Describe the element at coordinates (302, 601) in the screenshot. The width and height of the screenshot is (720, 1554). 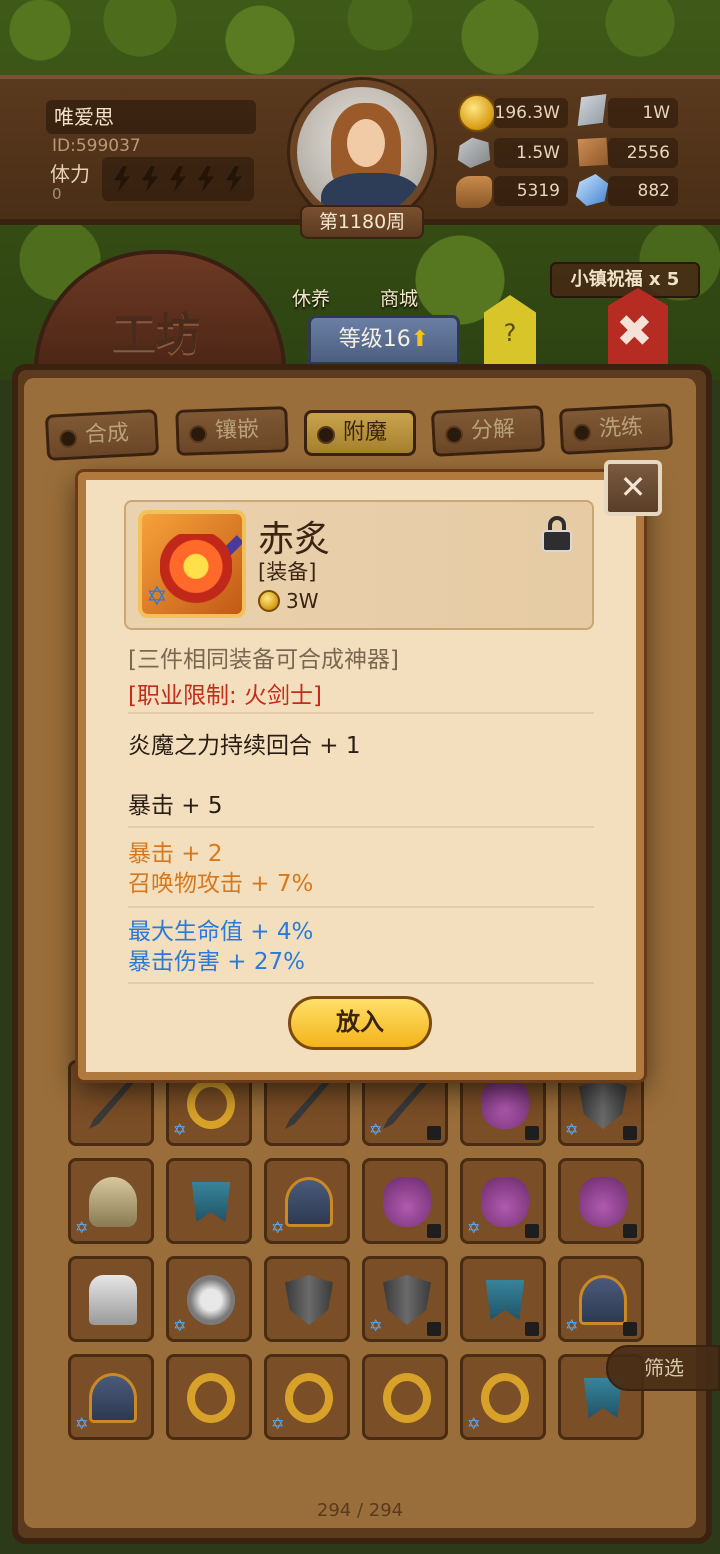
I see `item-price-value: 3W` at that location.